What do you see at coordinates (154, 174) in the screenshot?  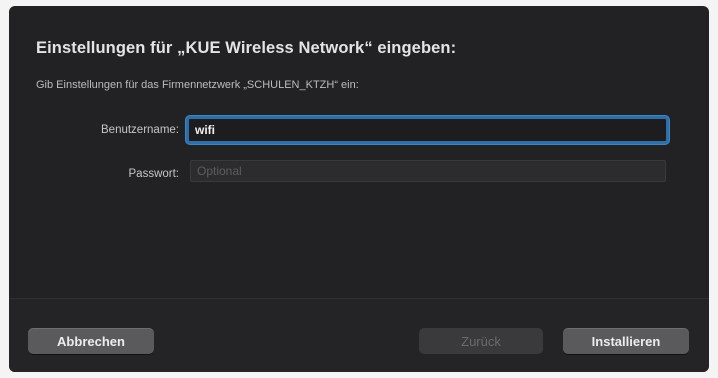 I see `password-label: Passwort:` at bounding box center [154, 174].